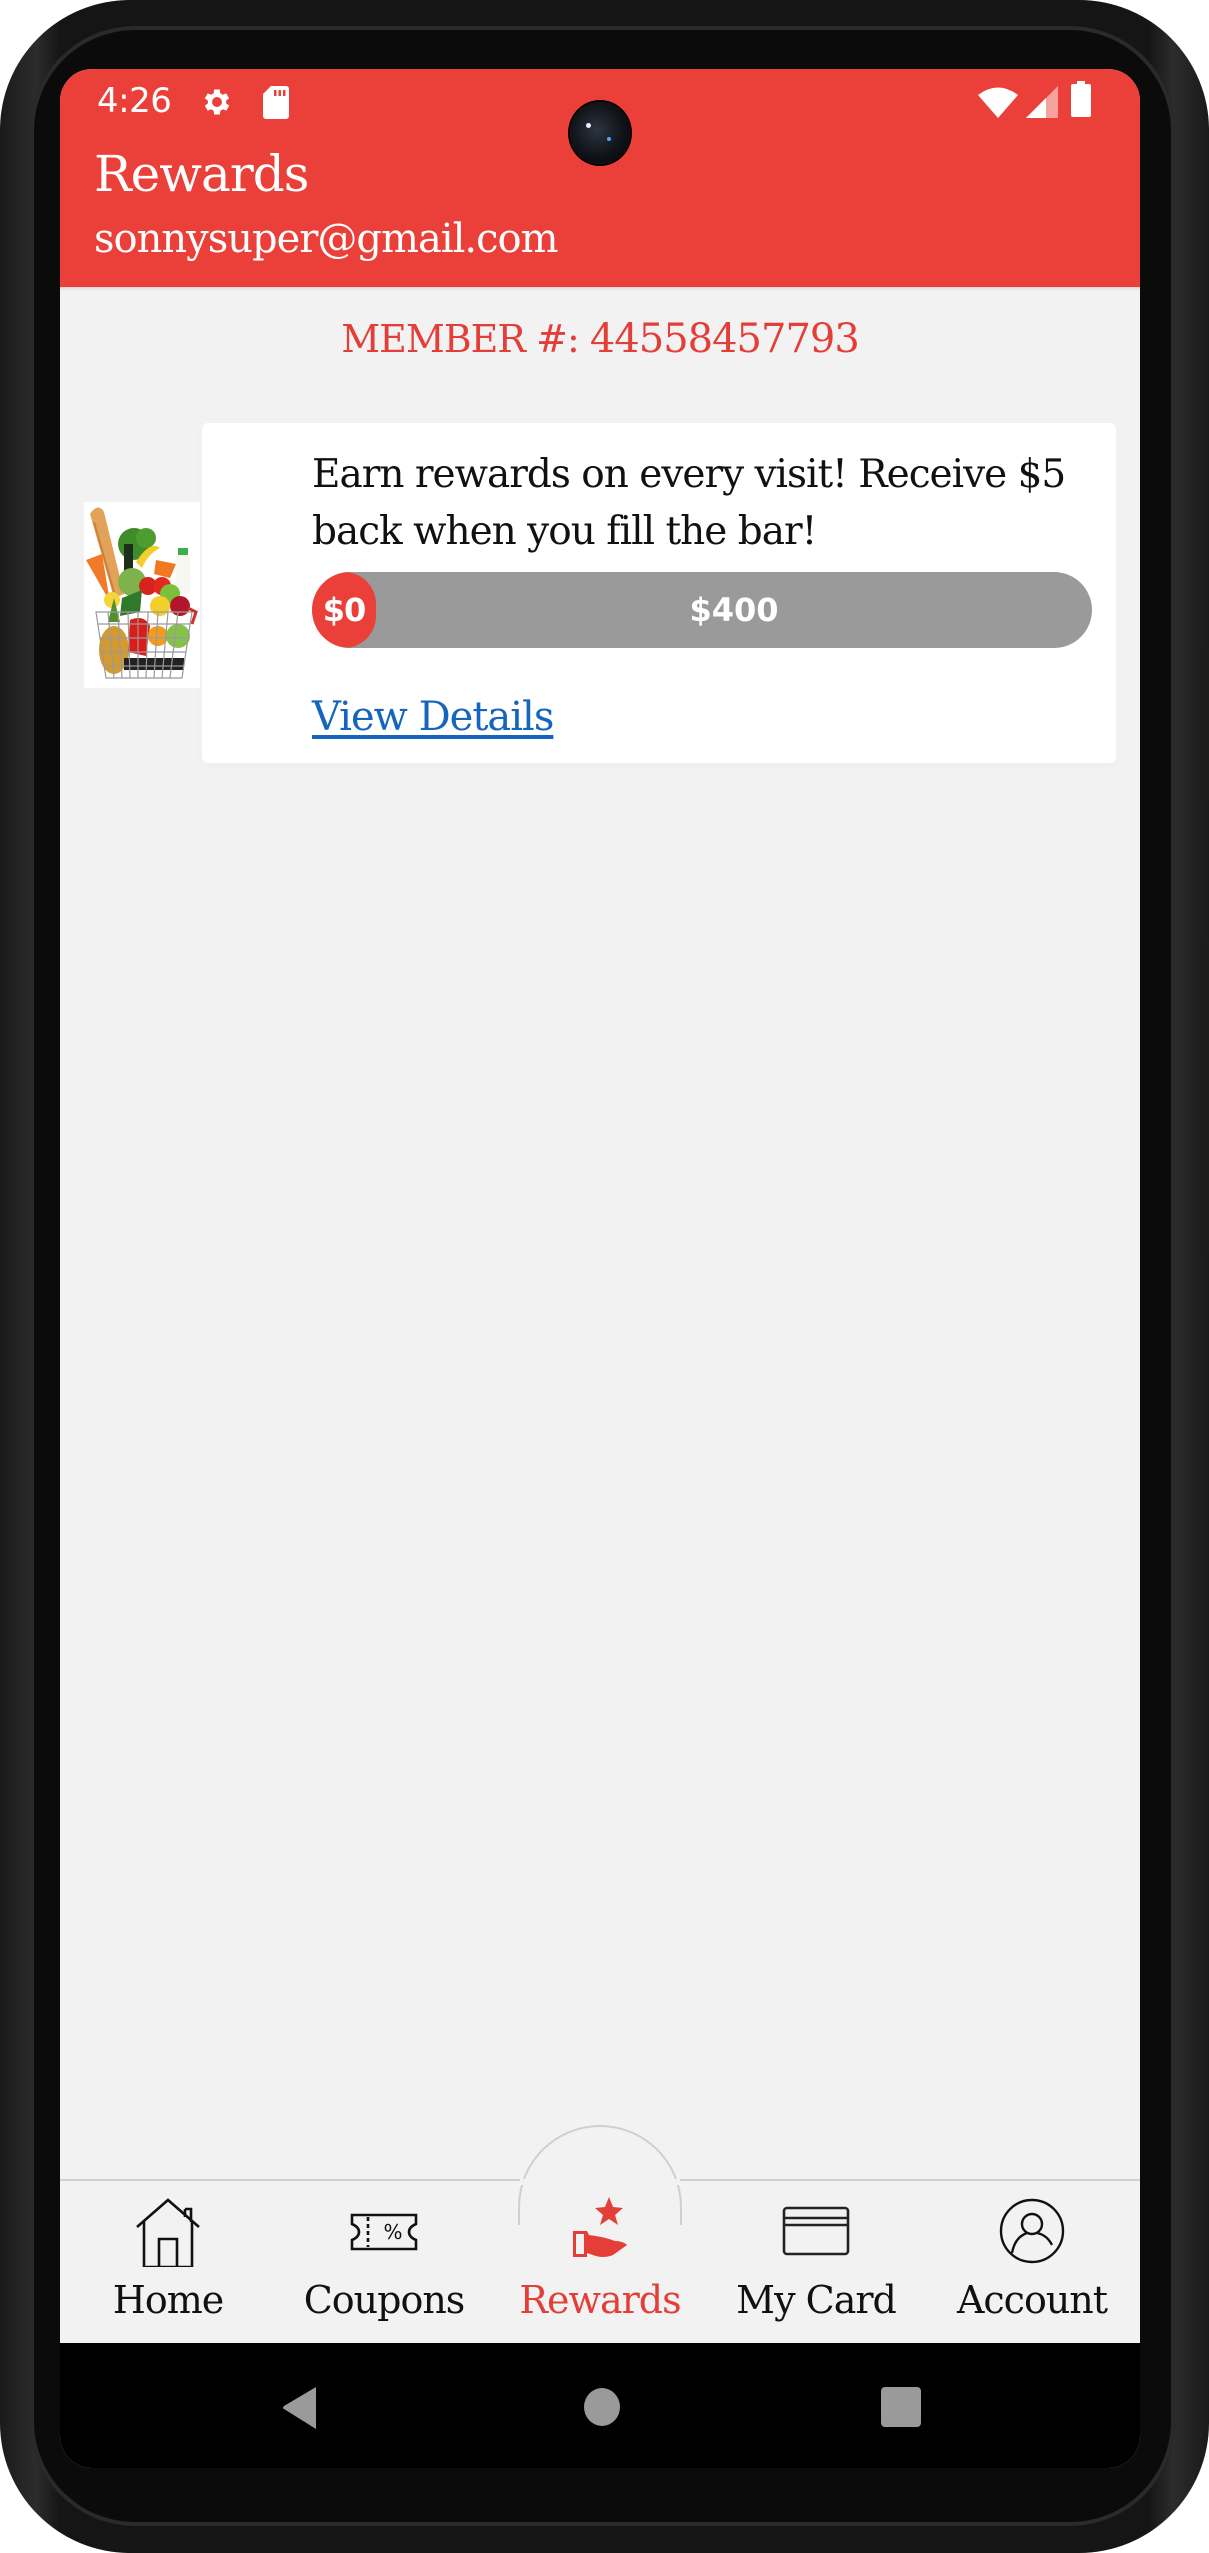 Image resolution: width=1209 pixels, height=2553 pixels. I want to click on active-tab-bump-cover, so click(600, 2182).